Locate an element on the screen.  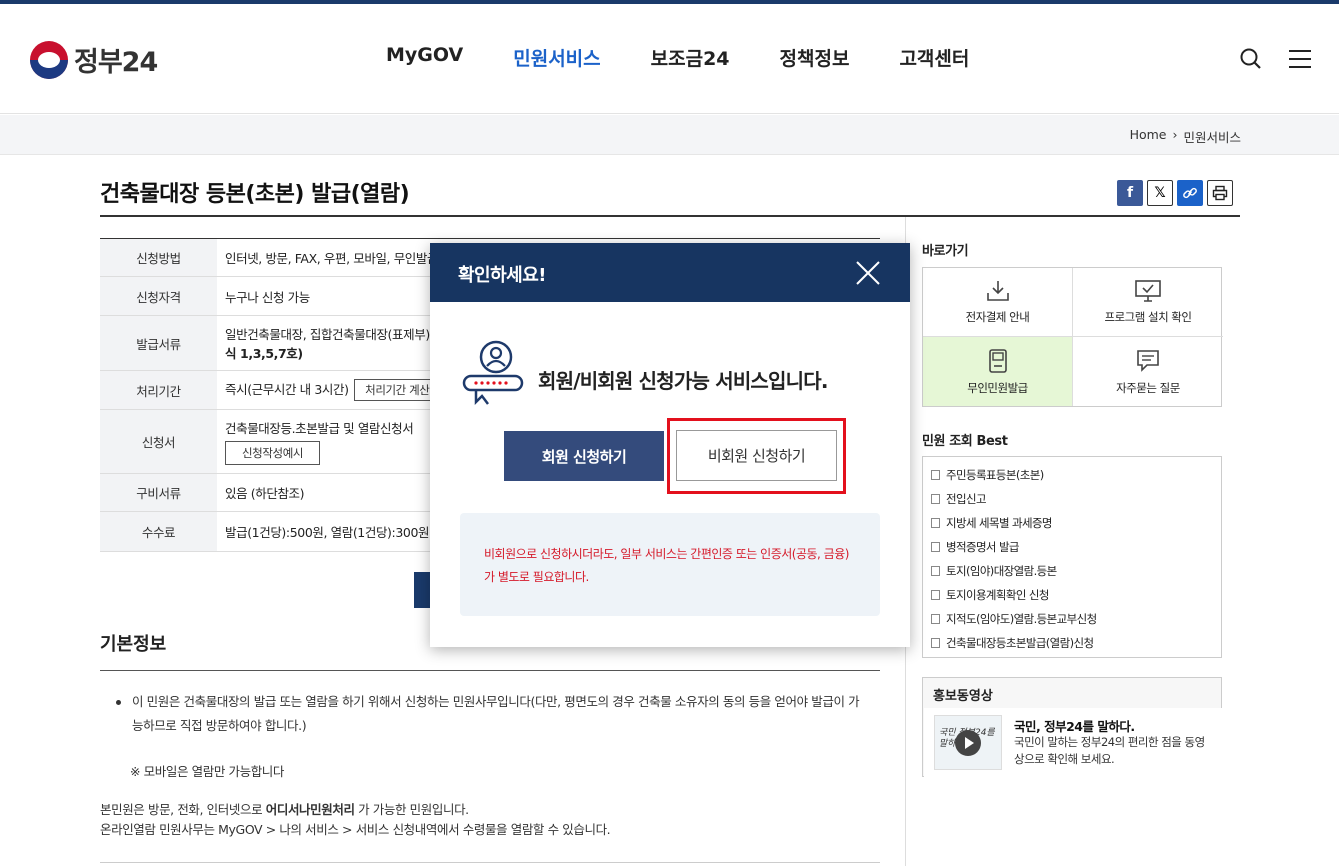
close-icon is located at coordinates (868, 273).